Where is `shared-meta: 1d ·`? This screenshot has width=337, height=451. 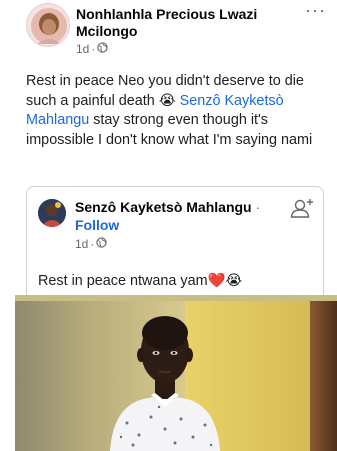
shared-meta: 1d · is located at coordinates (91, 244).